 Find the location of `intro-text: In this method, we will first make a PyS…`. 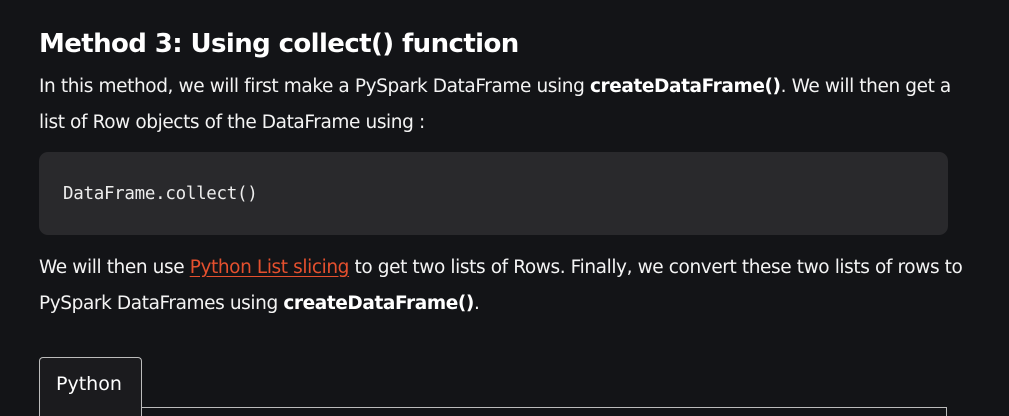

intro-text: In this method, we will first make a PyS… is located at coordinates (314, 86).